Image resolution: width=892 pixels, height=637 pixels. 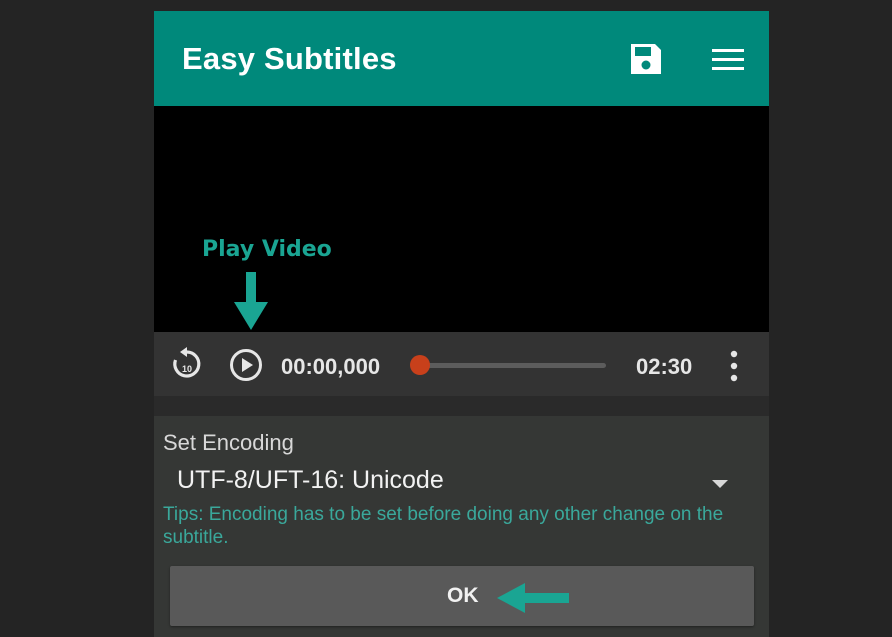 I want to click on more-vertical-icon, so click(x=734, y=366).